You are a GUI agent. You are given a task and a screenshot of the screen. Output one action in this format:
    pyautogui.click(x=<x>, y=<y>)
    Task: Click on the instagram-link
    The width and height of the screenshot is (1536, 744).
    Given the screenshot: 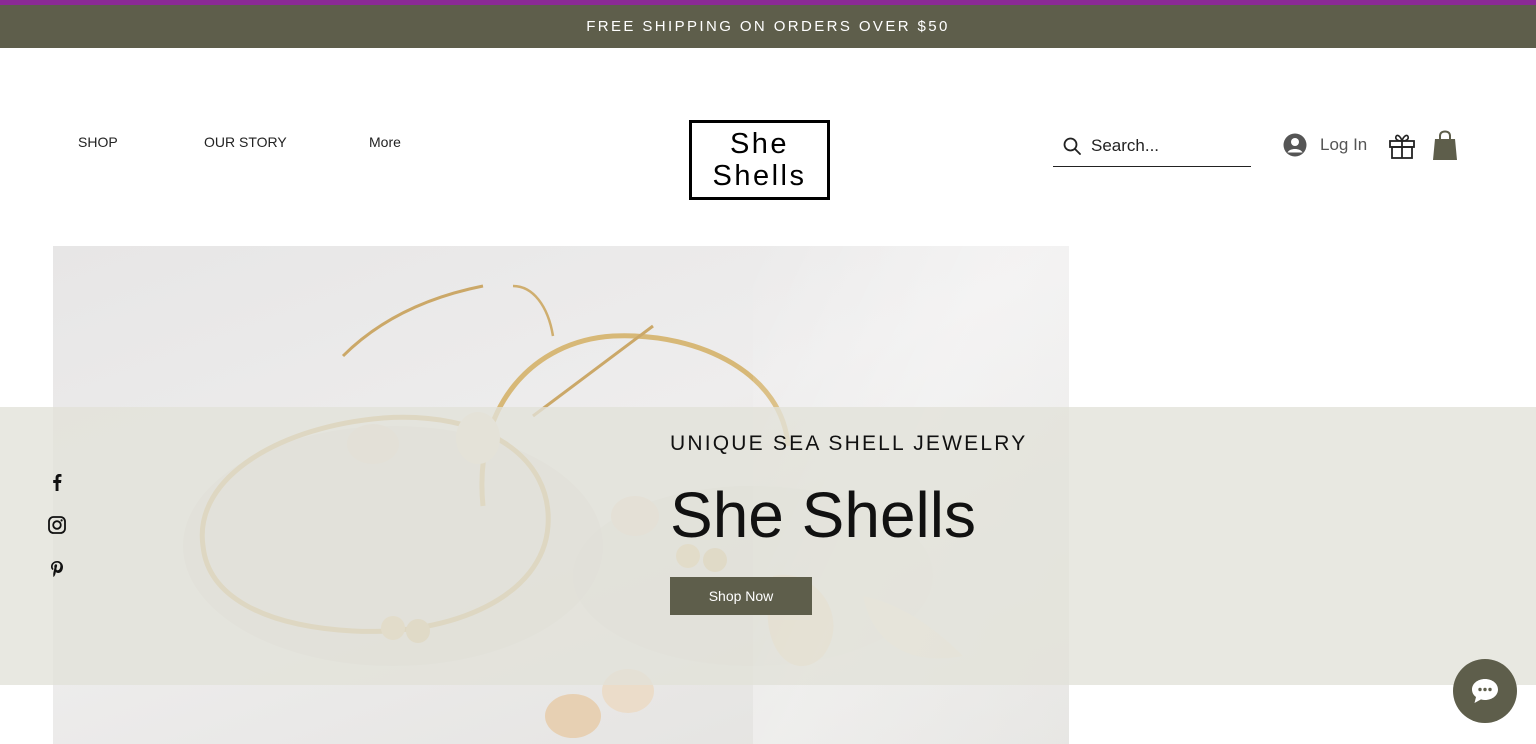 What is the action you would take?
    pyautogui.click(x=57, y=525)
    